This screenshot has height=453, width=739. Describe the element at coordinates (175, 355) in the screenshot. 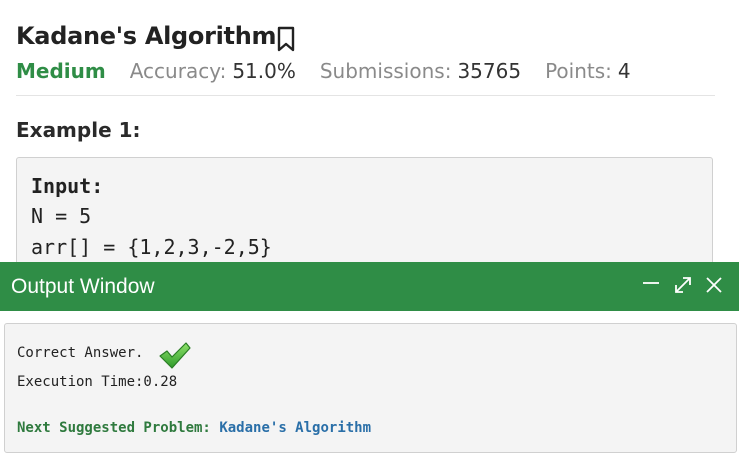

I see `checkmark-icon` at that location.